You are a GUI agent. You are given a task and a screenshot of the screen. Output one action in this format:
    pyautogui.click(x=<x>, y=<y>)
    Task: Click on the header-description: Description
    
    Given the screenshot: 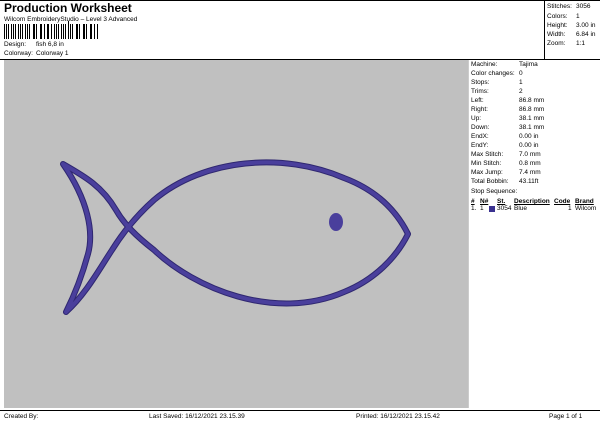 What is the action you would take?
    pyautogui.click(x=532, y=201)
    